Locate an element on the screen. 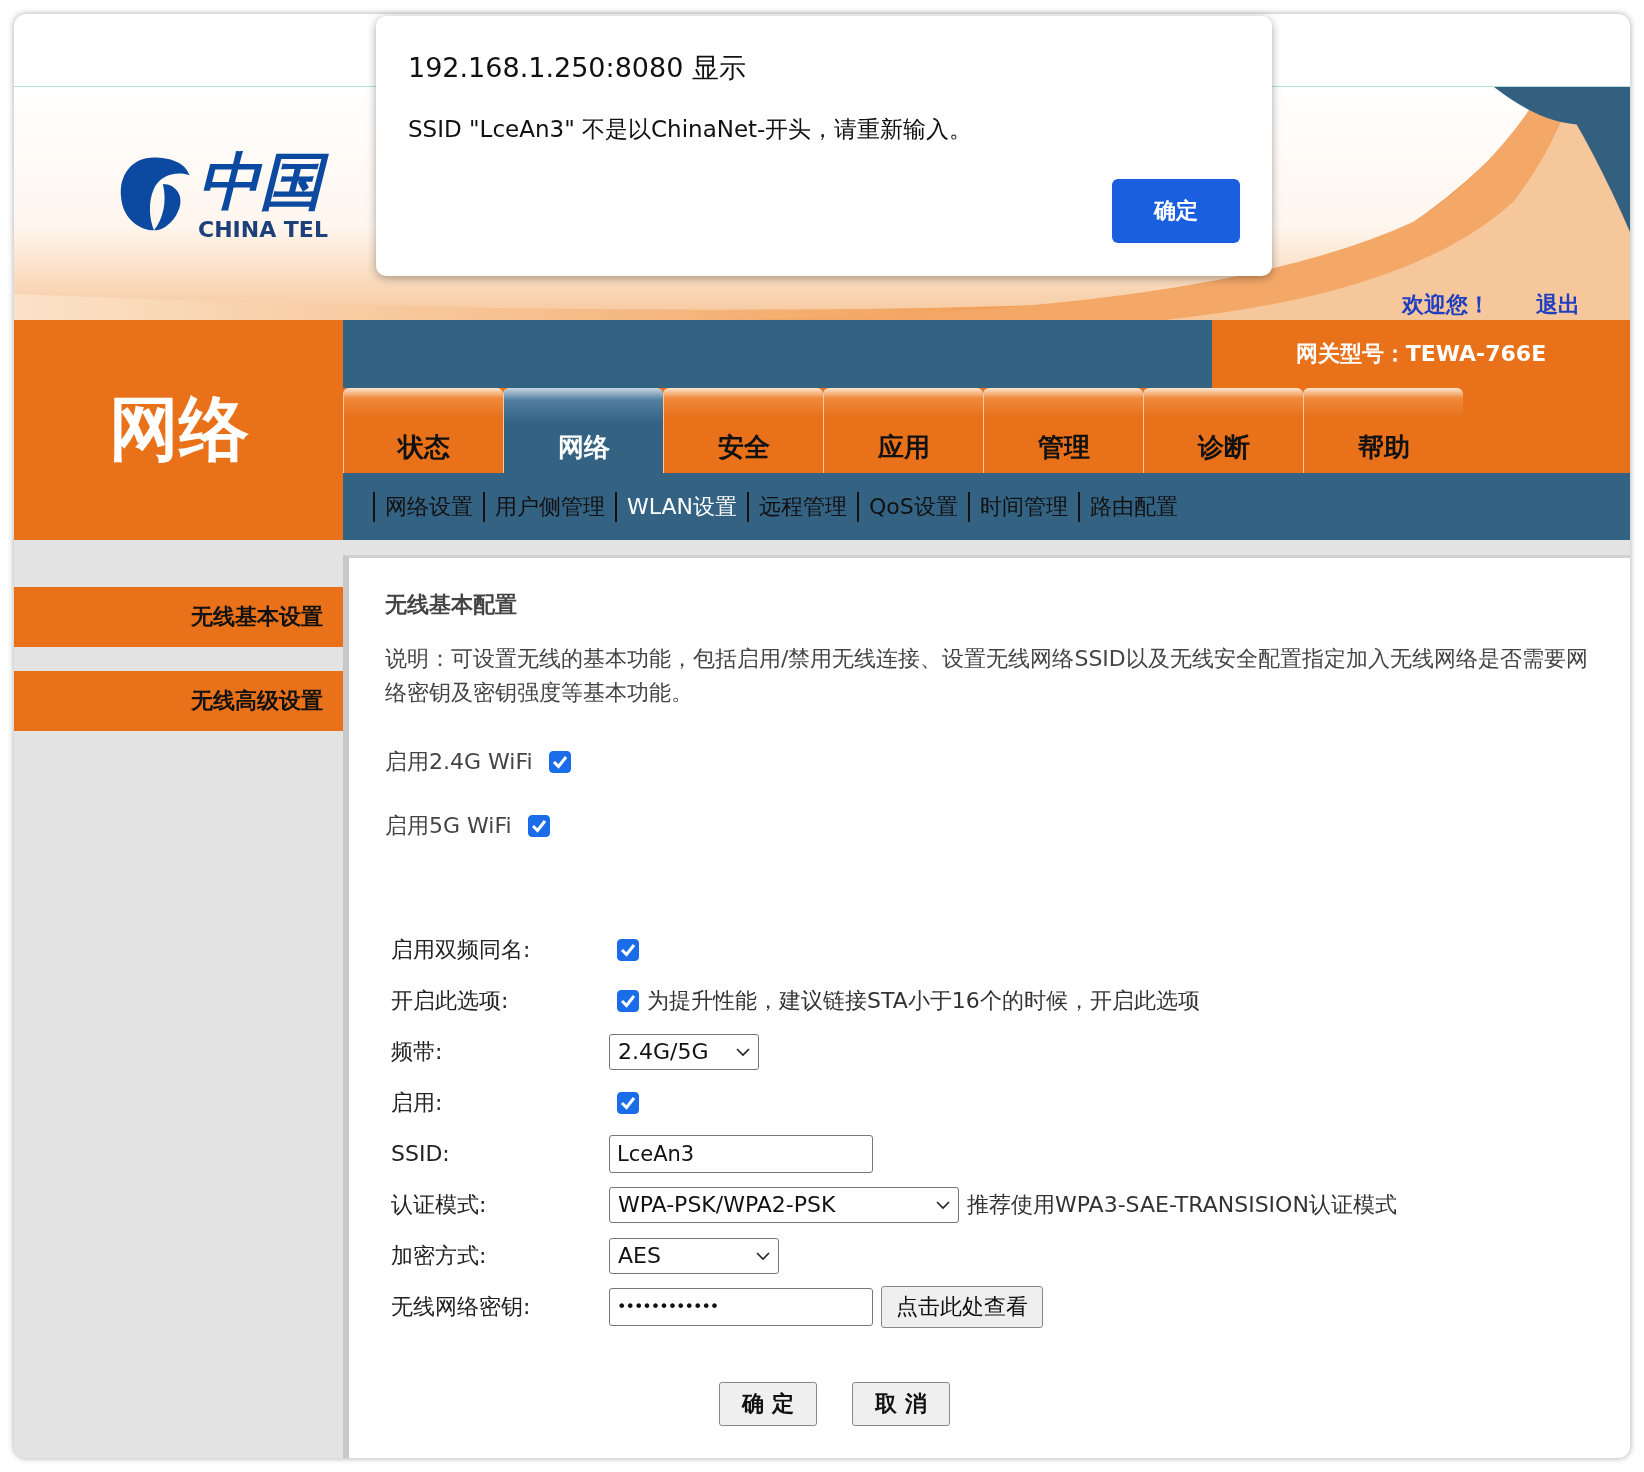 The width and height of the screenshot is (1644, 1472). dropdown: WPA-PSK/WPA2-PSK is located at coordinates (784, 1204).